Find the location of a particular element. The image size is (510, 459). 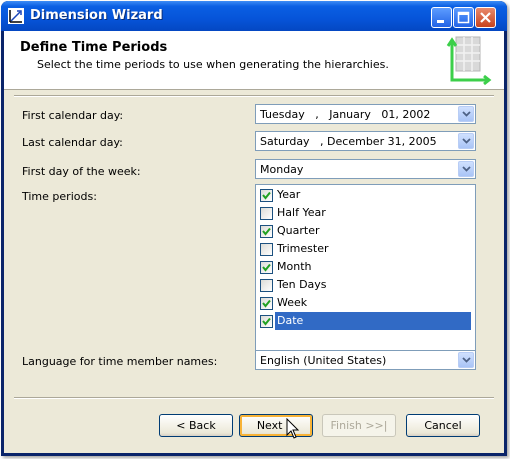

wizard-icon is located at coordinates (16, 16).